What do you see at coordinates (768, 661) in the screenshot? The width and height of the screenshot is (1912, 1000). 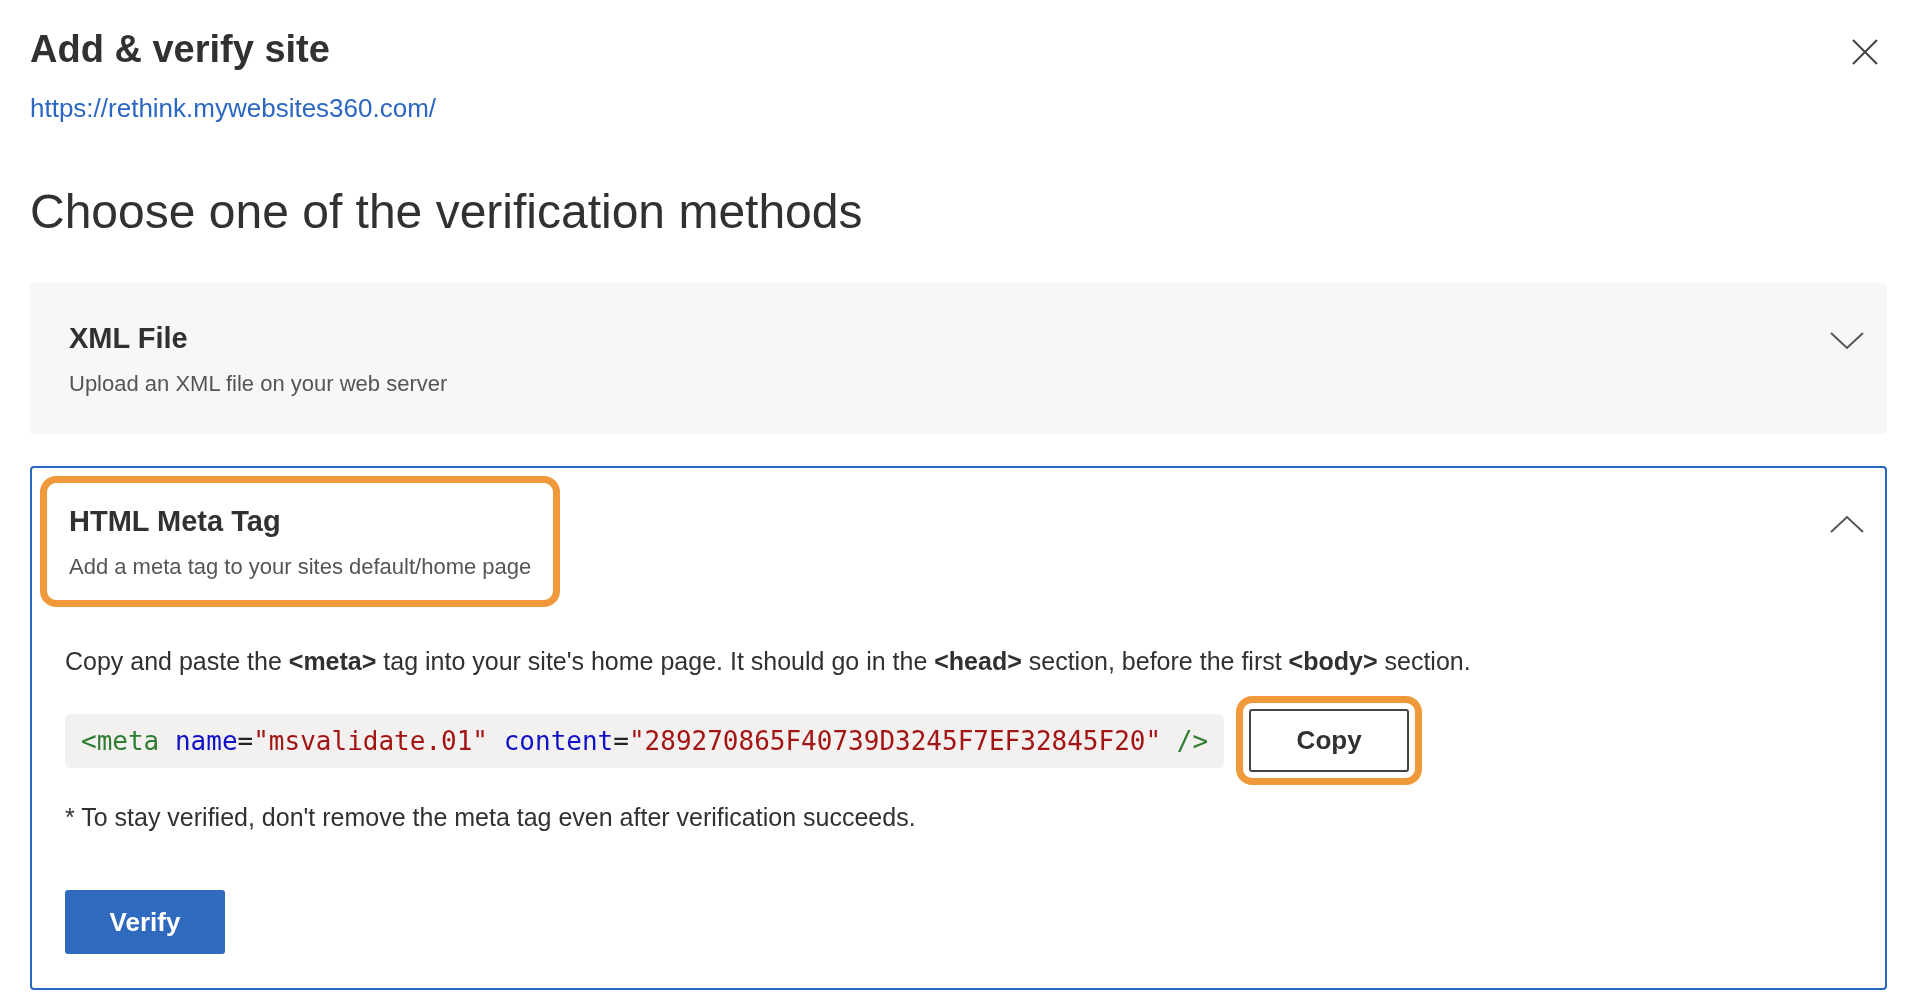 I see `instruction-text: Copy and paste the <meta> tag into your site's home page. It should go in the <head> section, before the first <body> section.` at bounding box center [768, 661].